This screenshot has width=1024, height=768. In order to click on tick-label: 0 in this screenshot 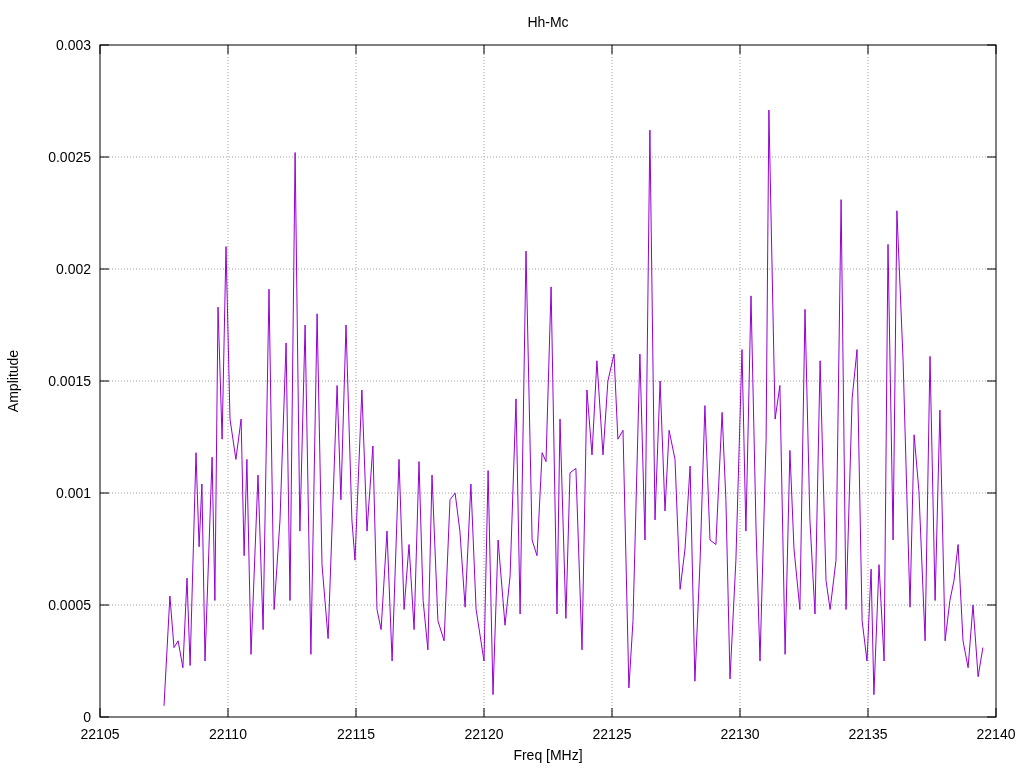, I will do `click(87, 717)`.